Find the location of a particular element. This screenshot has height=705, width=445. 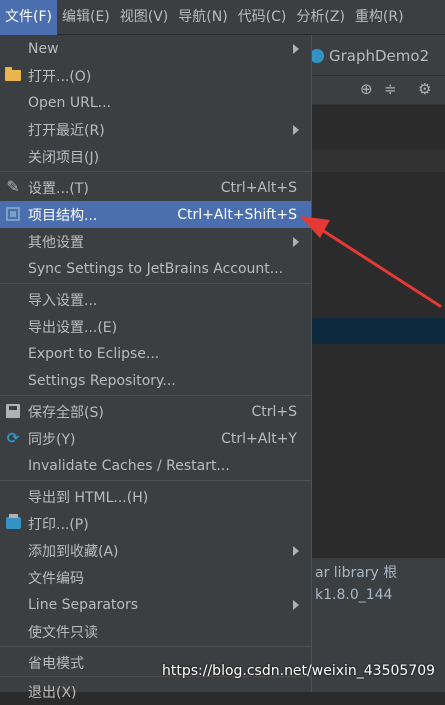

jdk-version-text: k1.8.0_144 is located at coordinates (354, 595).